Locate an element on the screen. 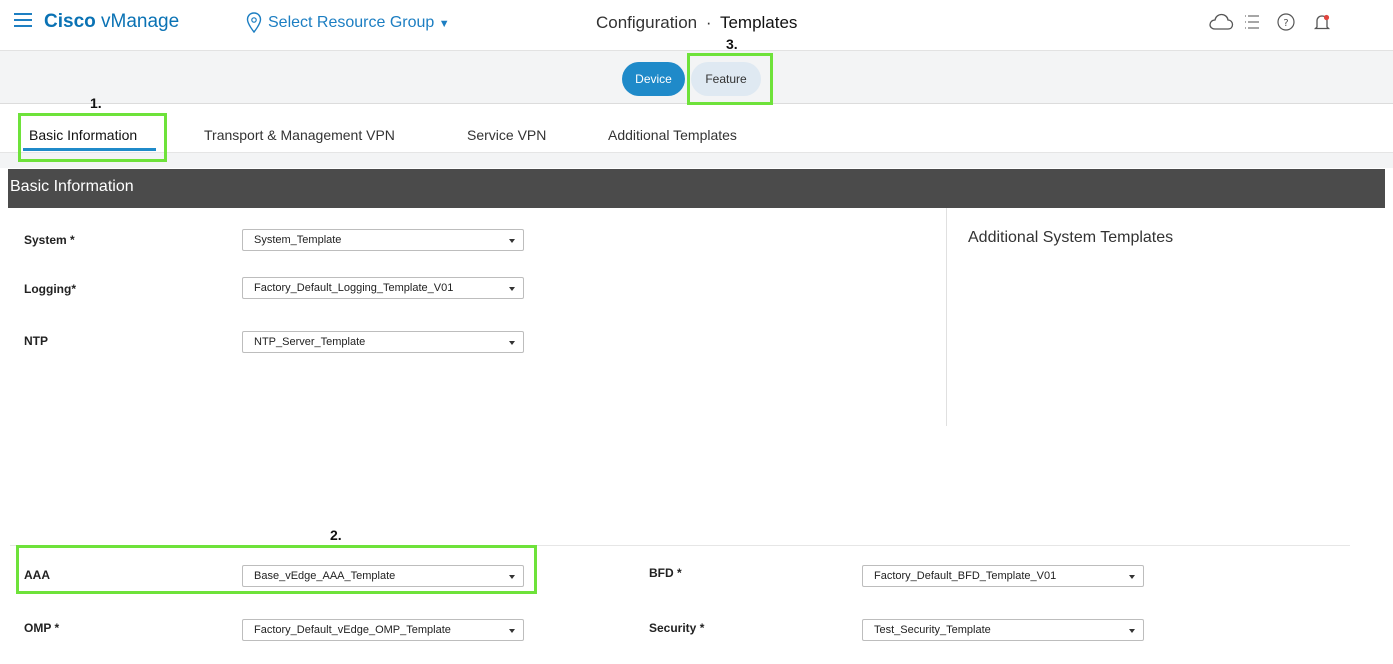  omp-label: OMP * is located at coordinates (42, 628).